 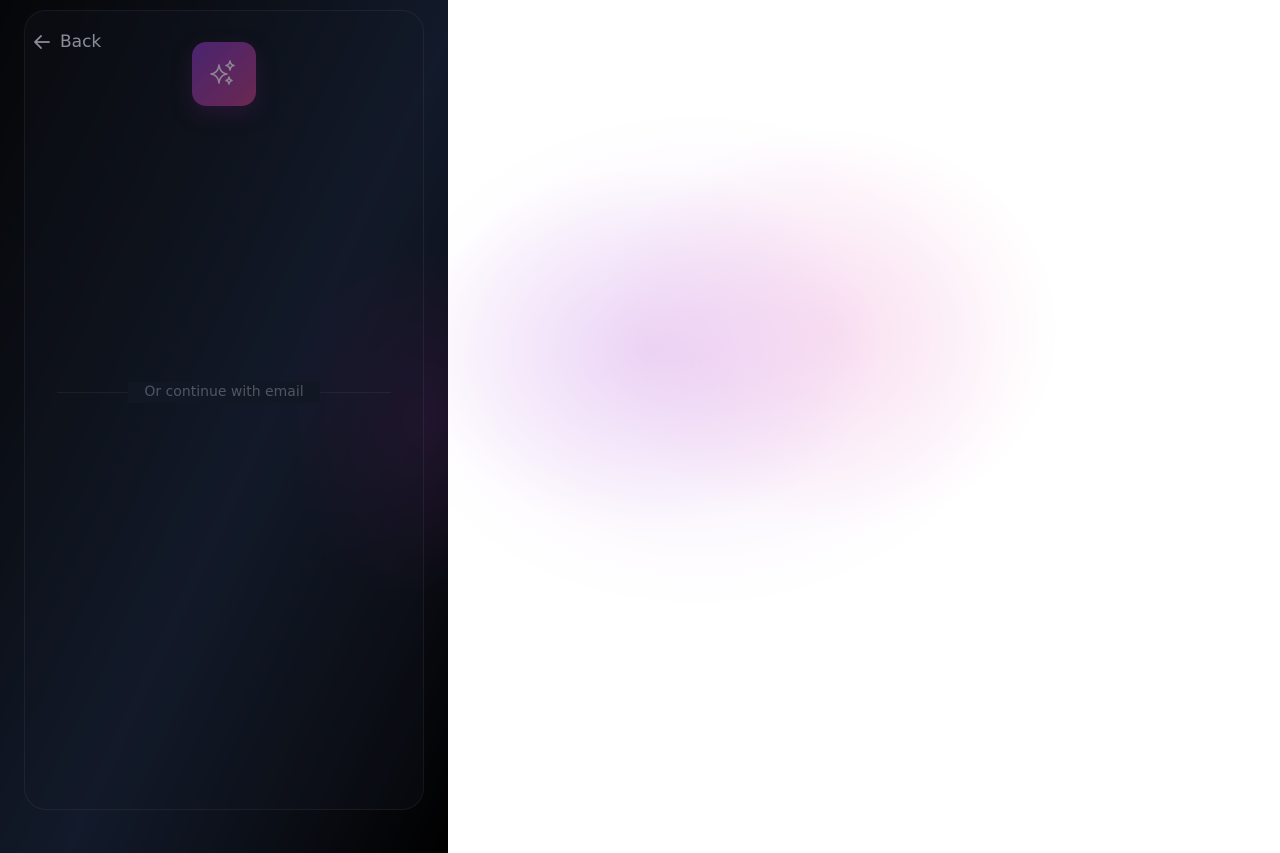 I want to click on back-button: Back, so click(x=66, y=42).